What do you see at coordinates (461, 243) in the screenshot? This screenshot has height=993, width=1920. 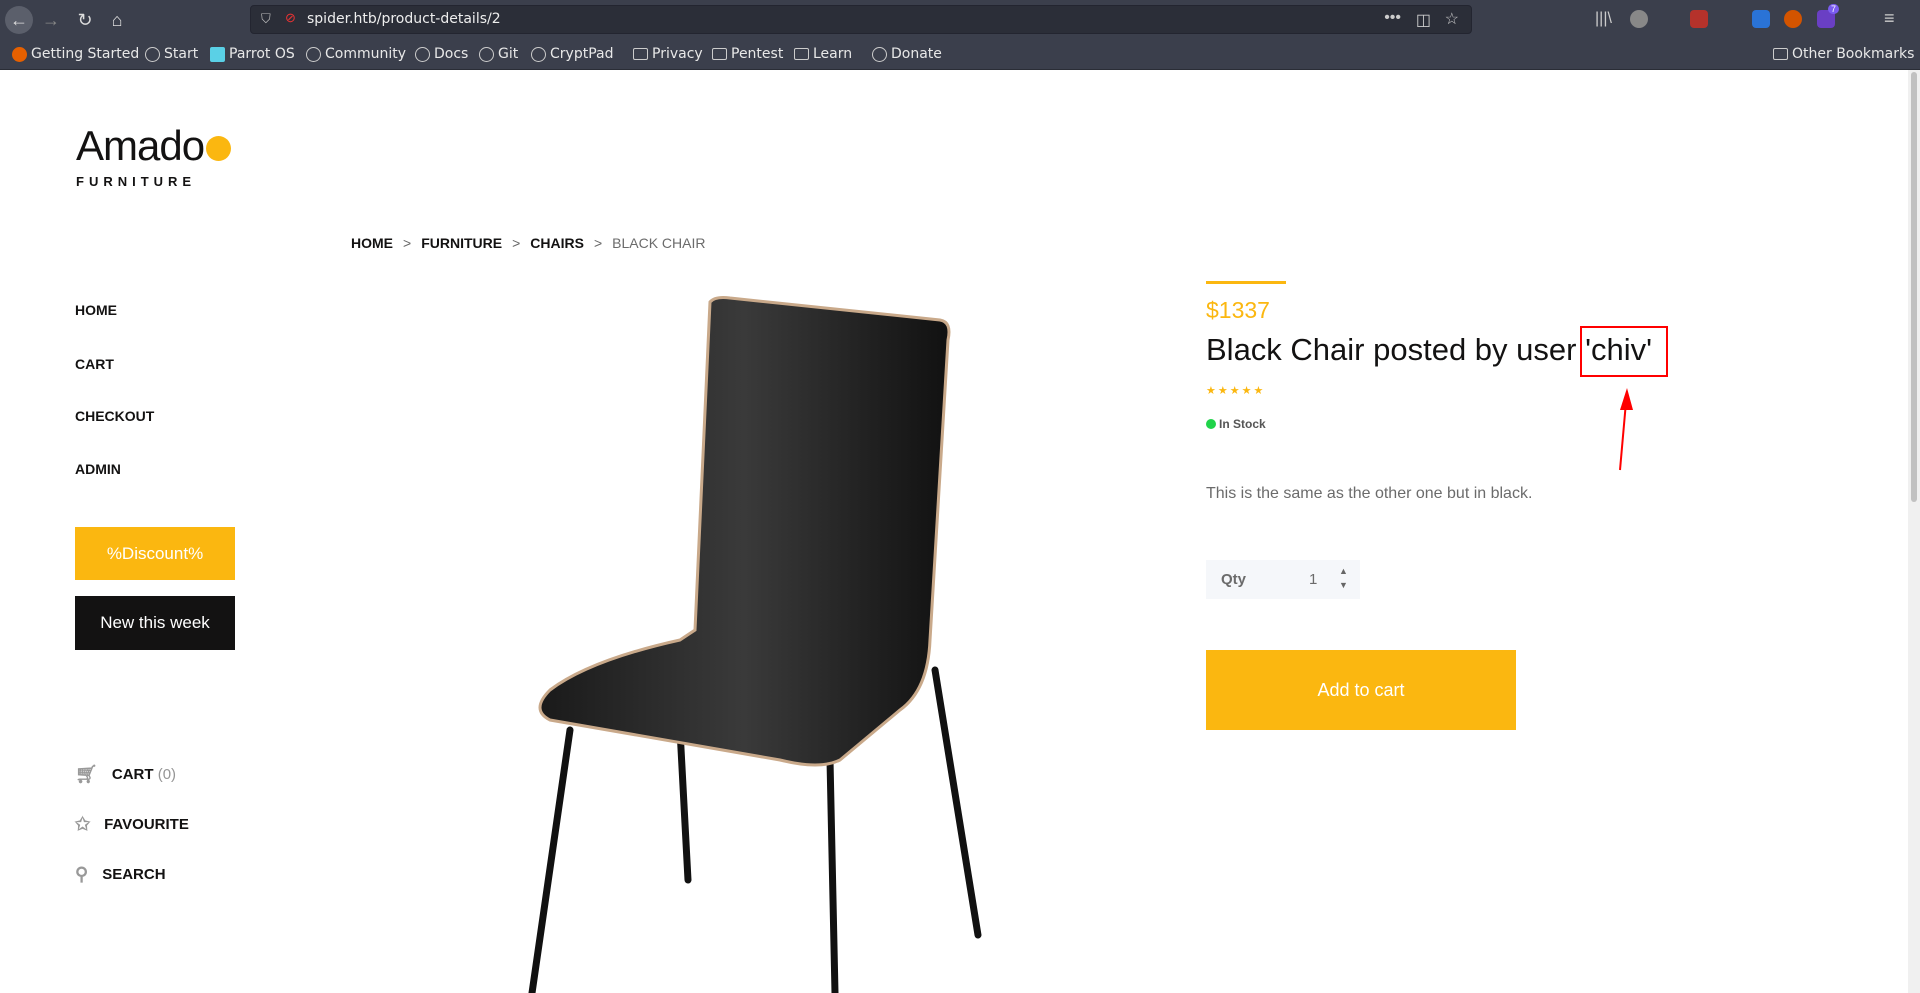 I see `breadcrumb-furniture: FURNITURE` at bounding box center [461, 243].